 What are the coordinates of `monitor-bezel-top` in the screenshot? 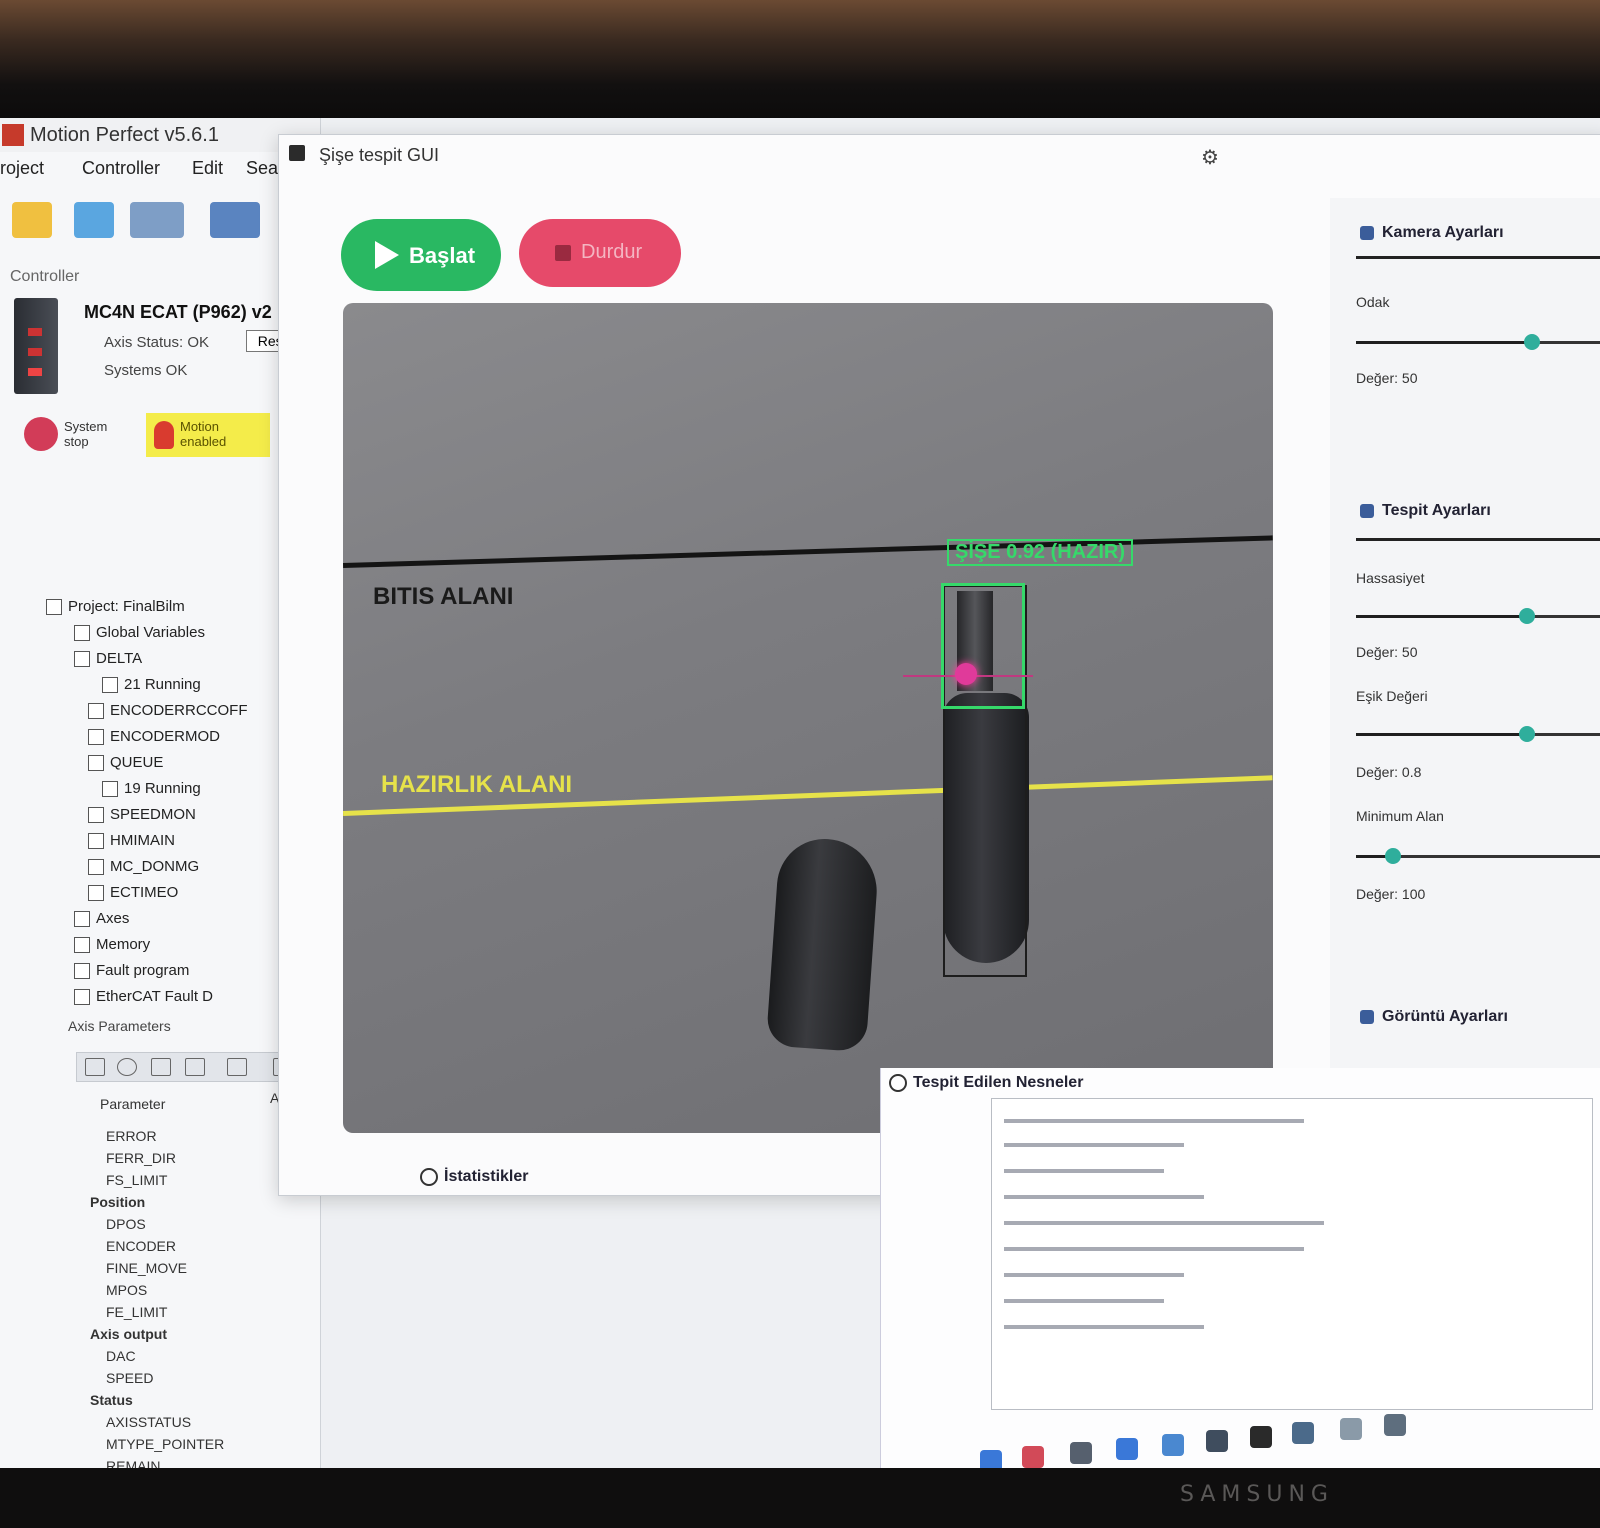 It's located at (800, 60).